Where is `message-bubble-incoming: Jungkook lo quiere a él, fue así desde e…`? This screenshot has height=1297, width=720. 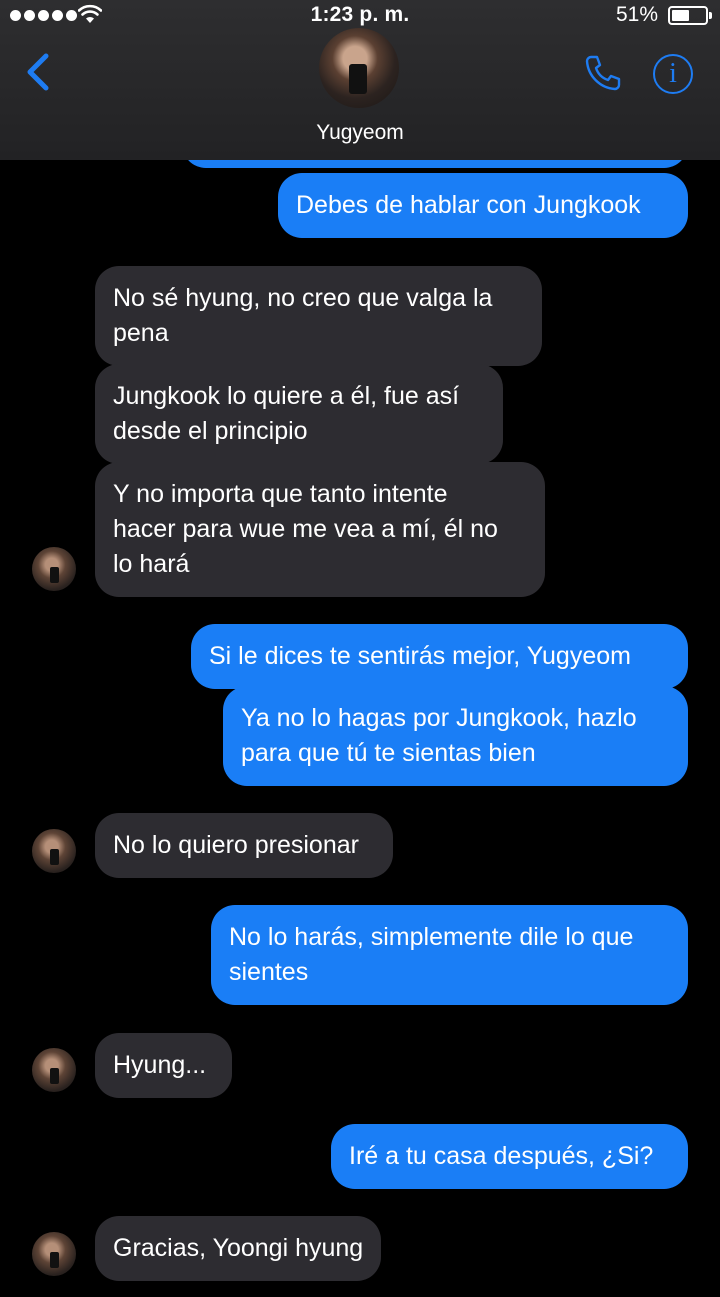
message-bubble-incoming: Jungkook lo quiere a él, fue así desde e… is located at coordinates (299, 414).